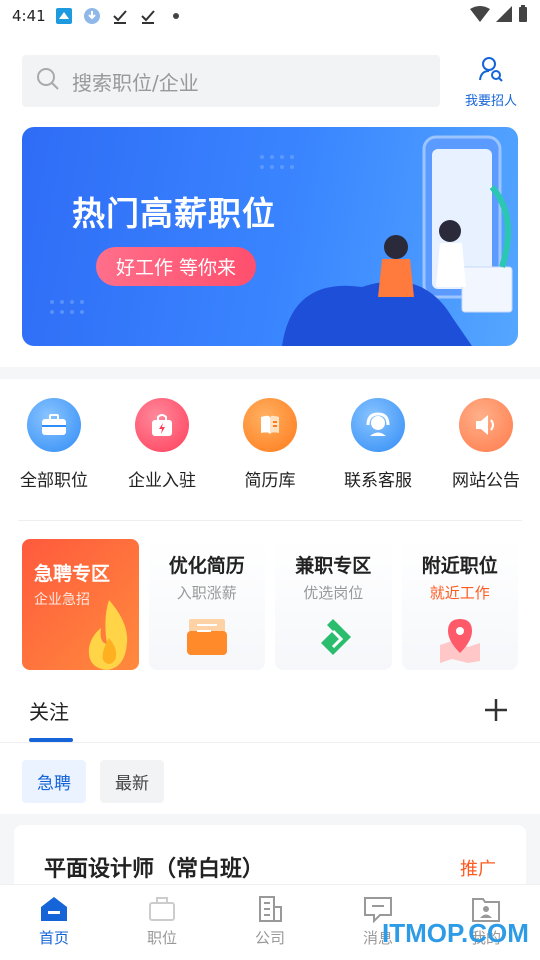 The height and width of the screenshot is (960, 540). What do you see at coordinates (504, 16) in the screenshot?
I see `signal-icon` at bounding box center [504, 16].